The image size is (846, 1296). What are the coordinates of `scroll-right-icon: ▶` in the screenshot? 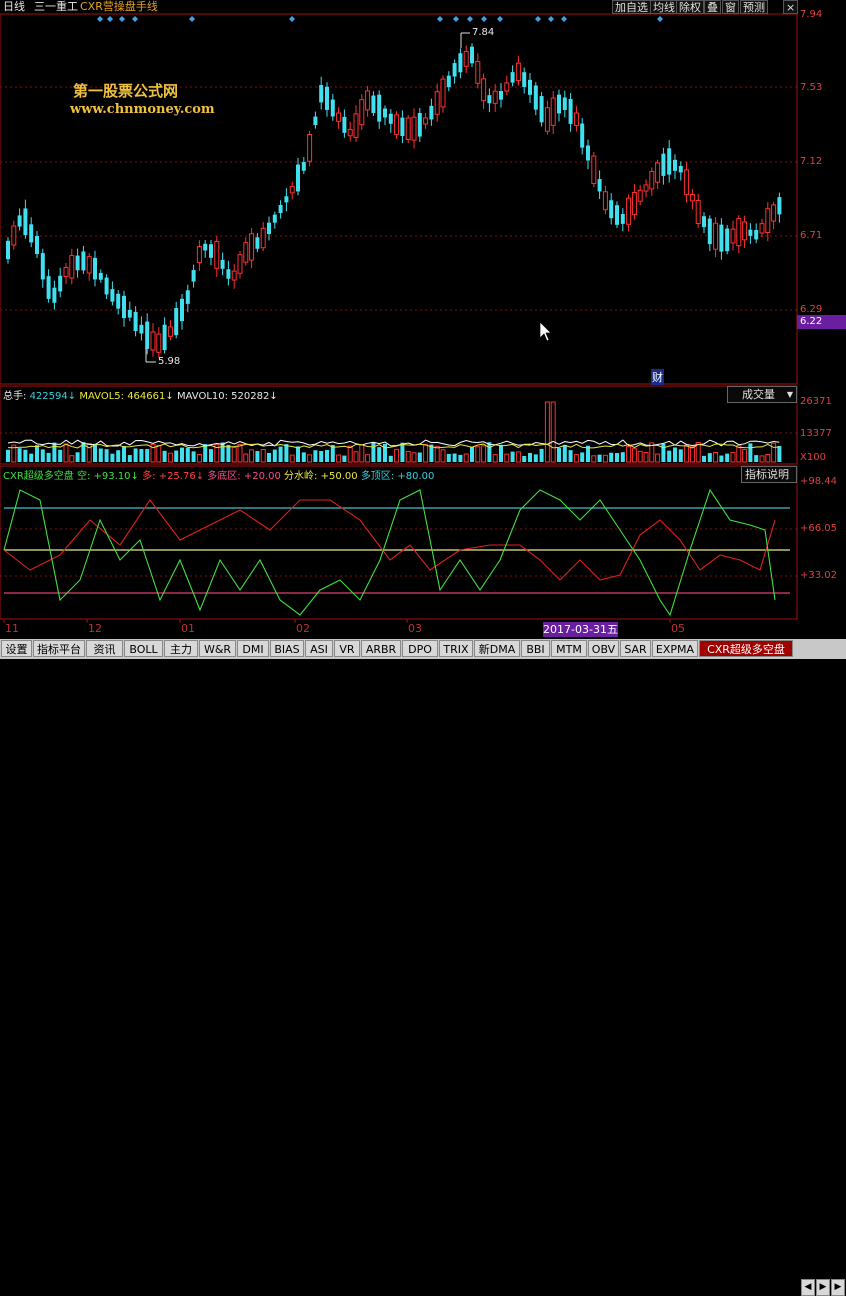 It's located at (823, 1287).